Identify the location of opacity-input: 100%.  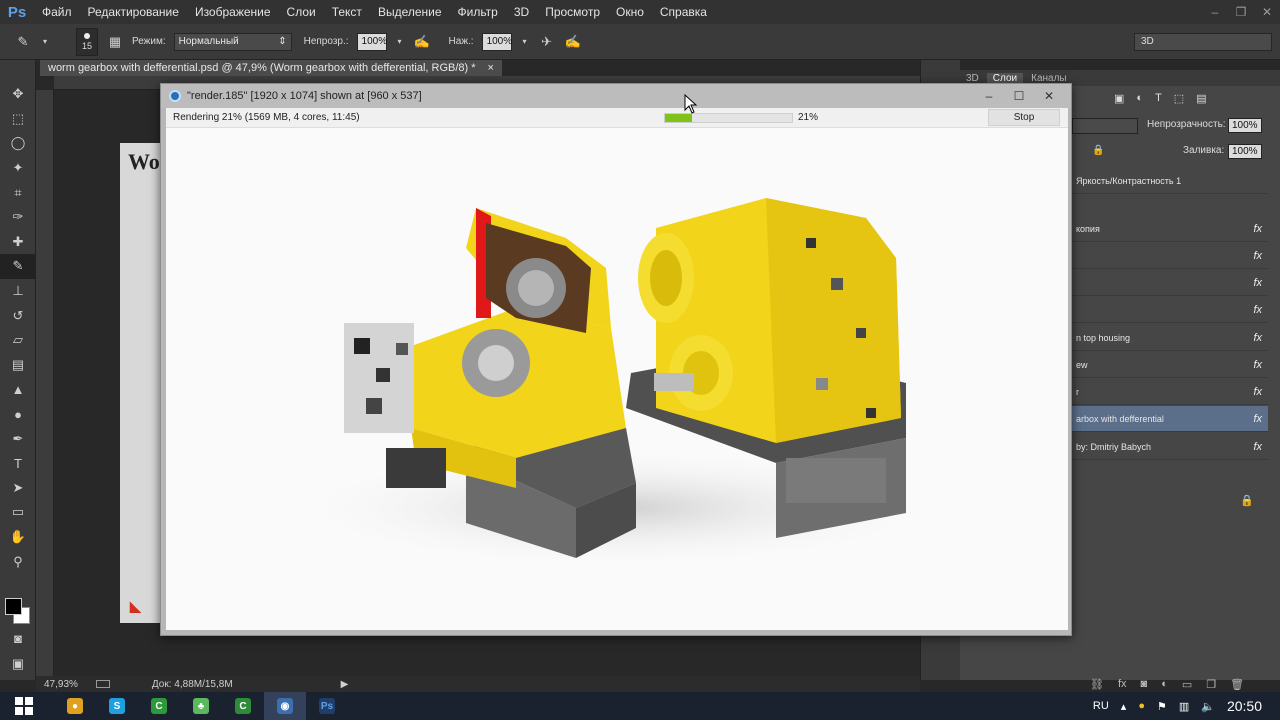
(371, 41).